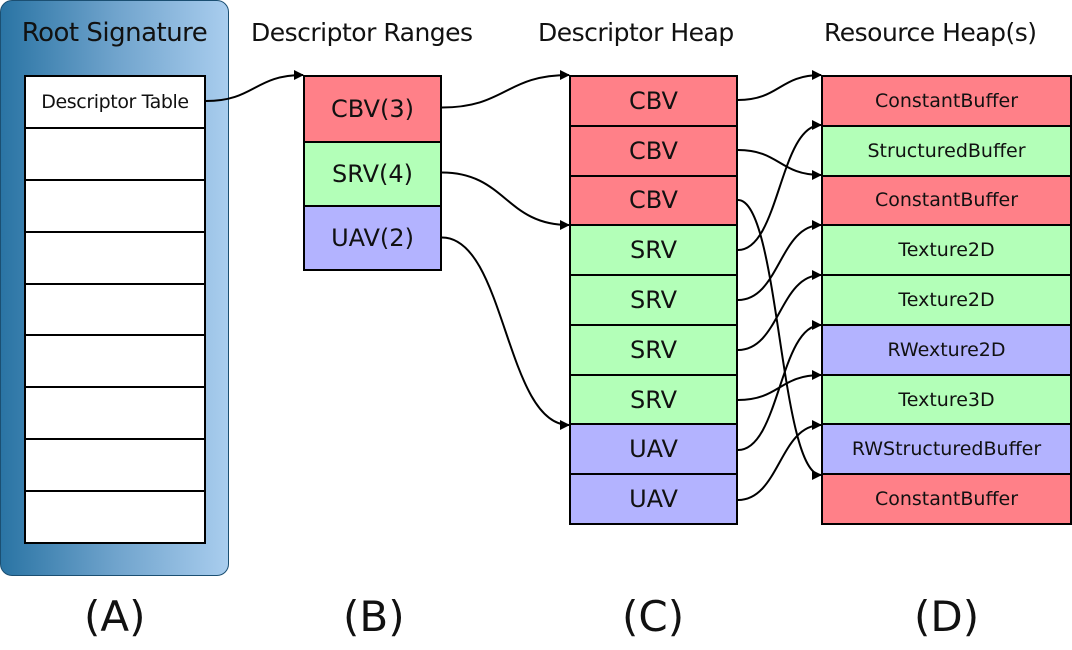 The image size is (1072, 650). I want to click on section-label-c: (C), so click(653, 616).